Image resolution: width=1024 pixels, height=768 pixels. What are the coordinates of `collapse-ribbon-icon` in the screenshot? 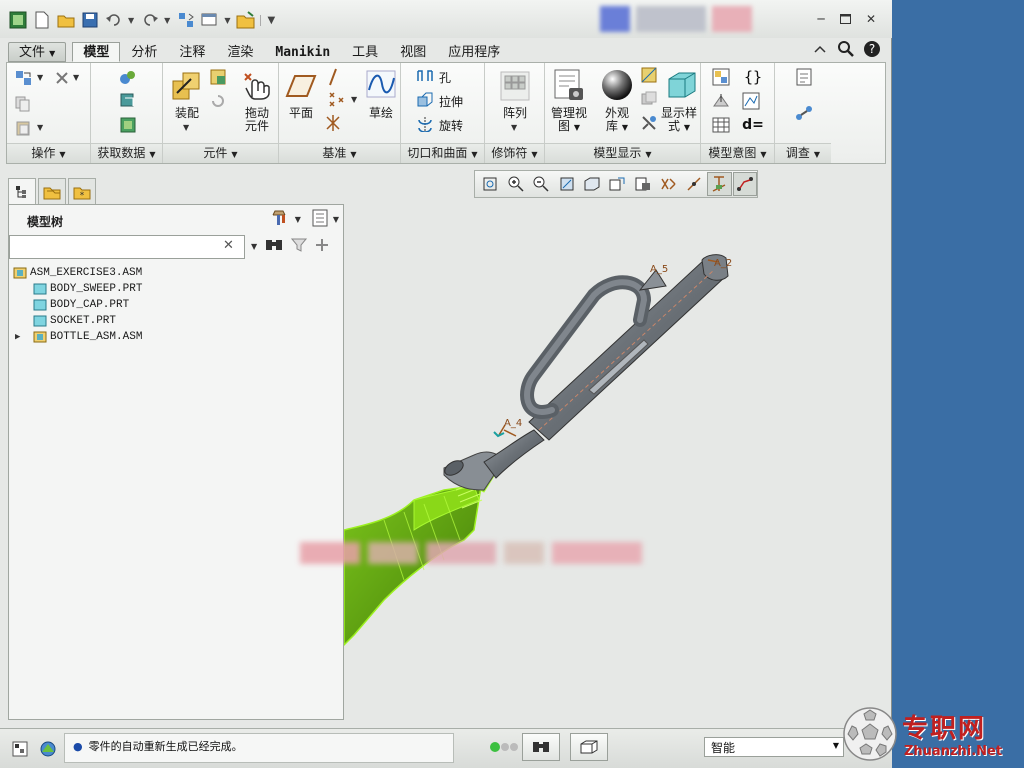 It's located at (820, 49).